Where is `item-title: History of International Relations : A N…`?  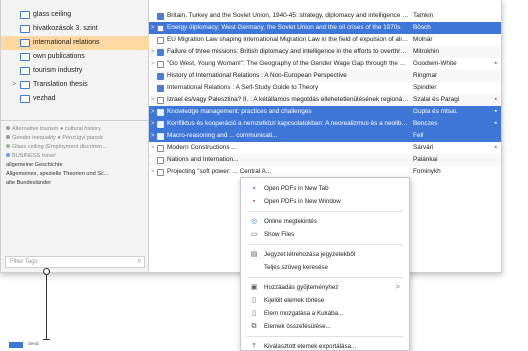
item-title: History of International Relations : A N… is located at coordinates (257, 75).